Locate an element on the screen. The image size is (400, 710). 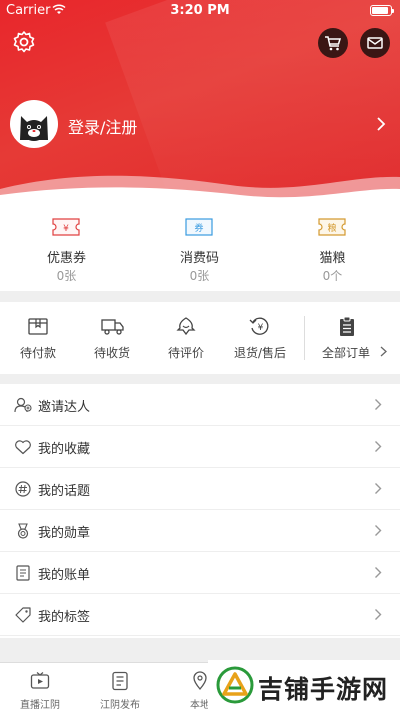
order-refund: ¥ 退货/售后 is located at coordinates (260, 338).